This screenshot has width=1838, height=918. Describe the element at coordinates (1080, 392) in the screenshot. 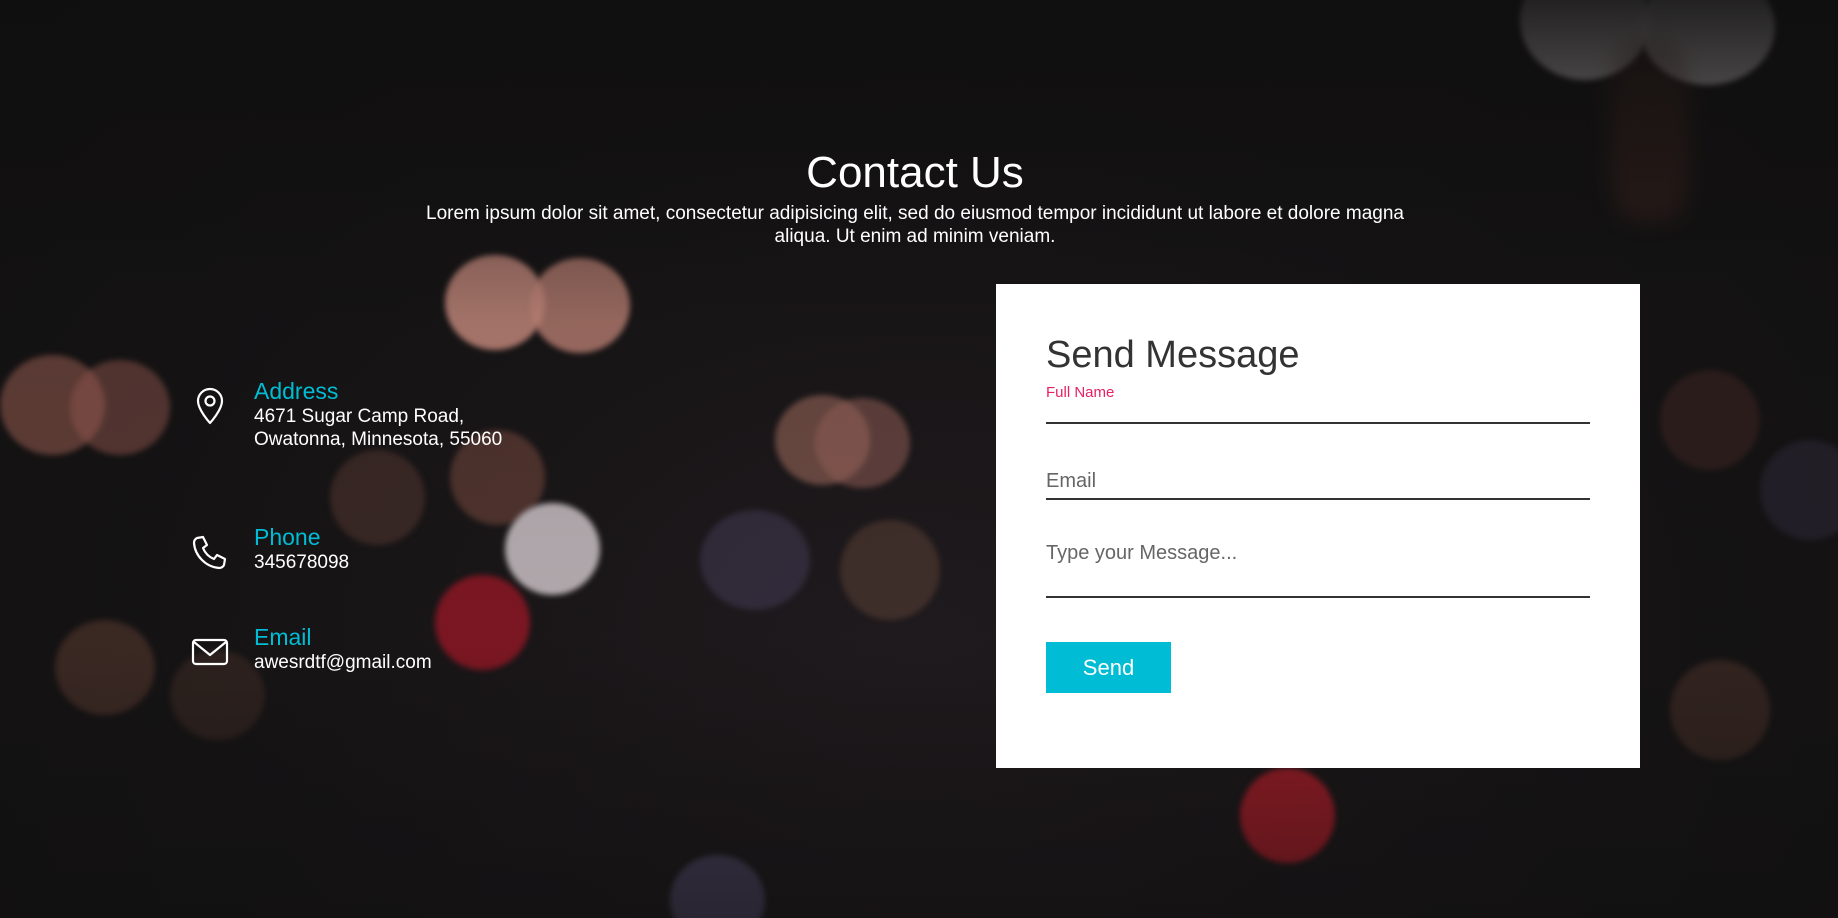

I see `full-name-label: Full Name` at that location.